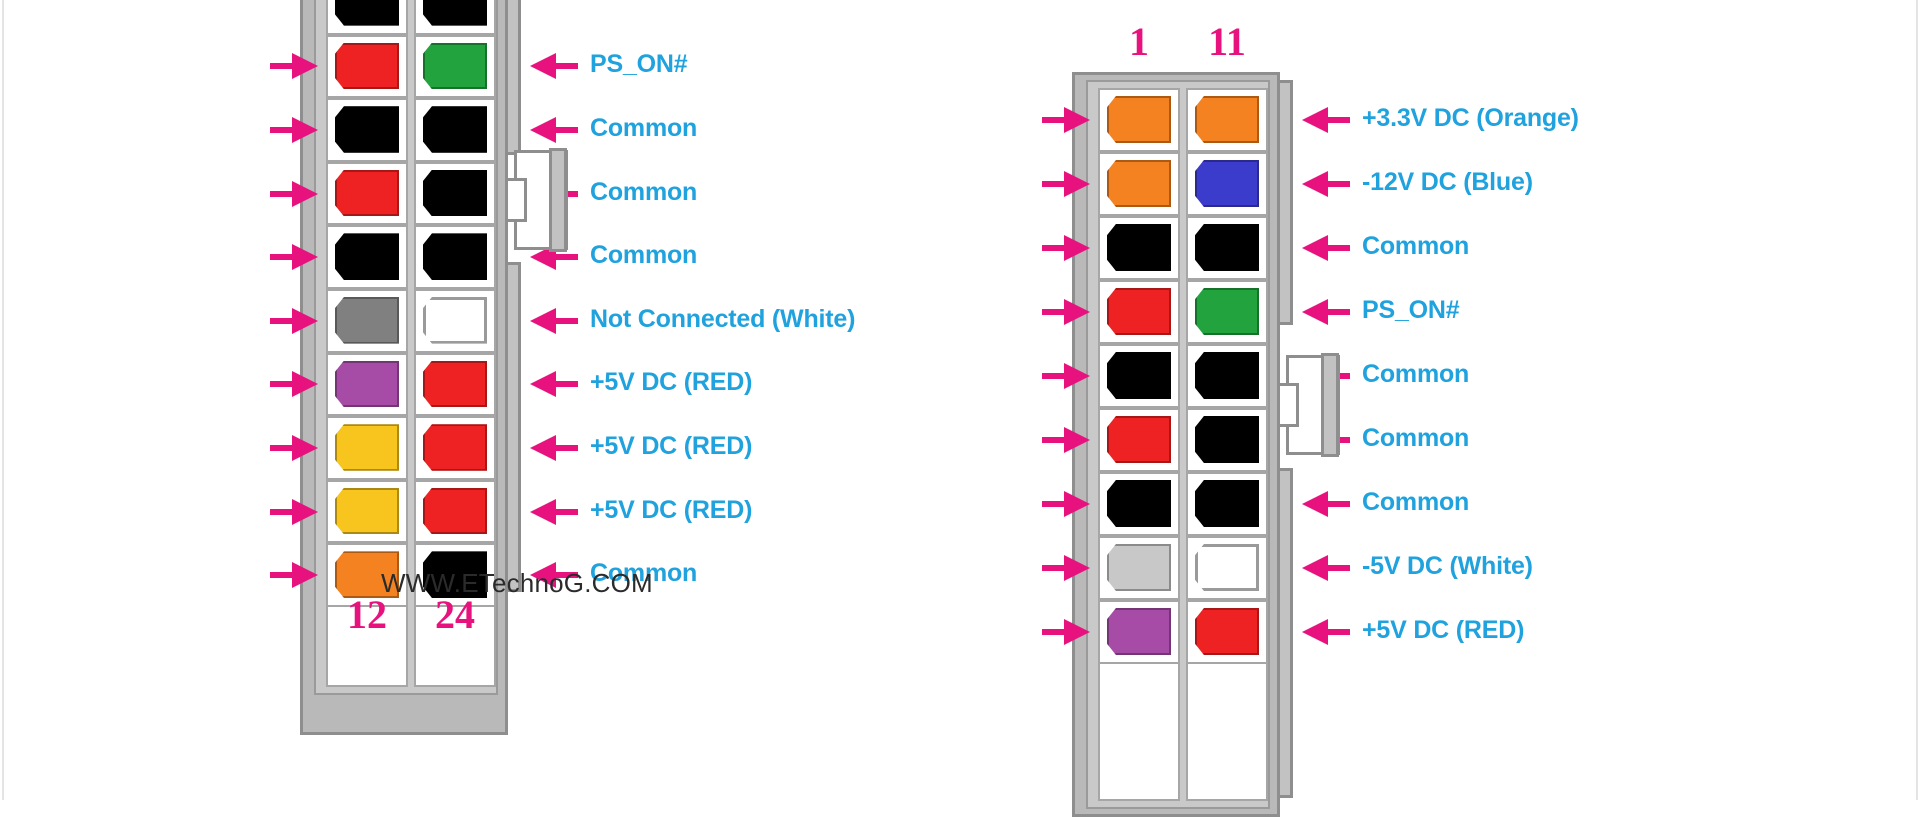 This screenshot has height=817, width=1920. I want to click on left-connector-right-pin-number: 24, so click(455, 614).